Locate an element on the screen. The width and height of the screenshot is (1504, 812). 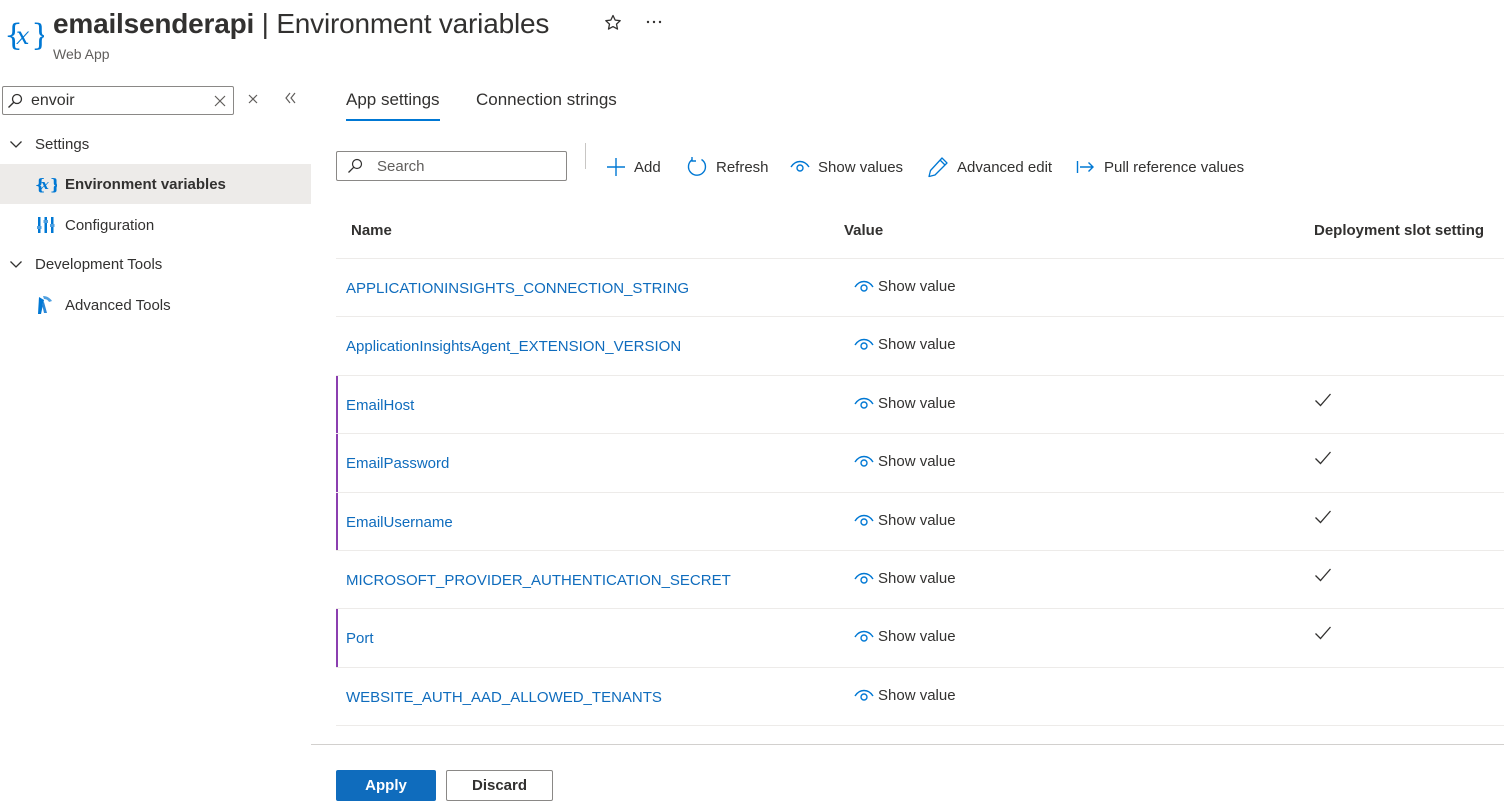
collapse-menu-icon is located at coordinates (290, 100).